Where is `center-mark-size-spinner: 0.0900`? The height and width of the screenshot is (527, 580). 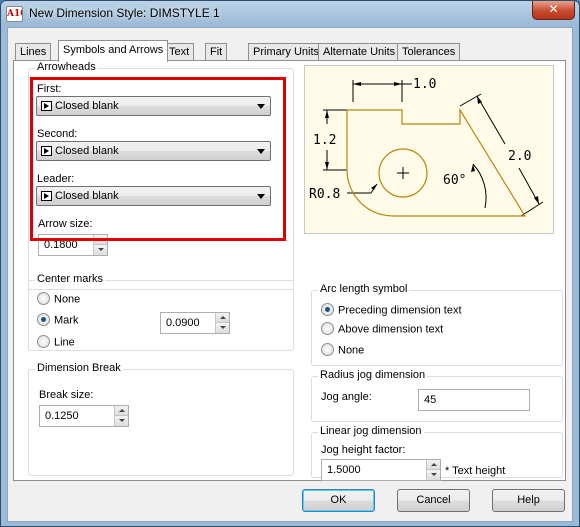 center-mark-size-spinner: 0.0900 is located at coordinates (195, 323).